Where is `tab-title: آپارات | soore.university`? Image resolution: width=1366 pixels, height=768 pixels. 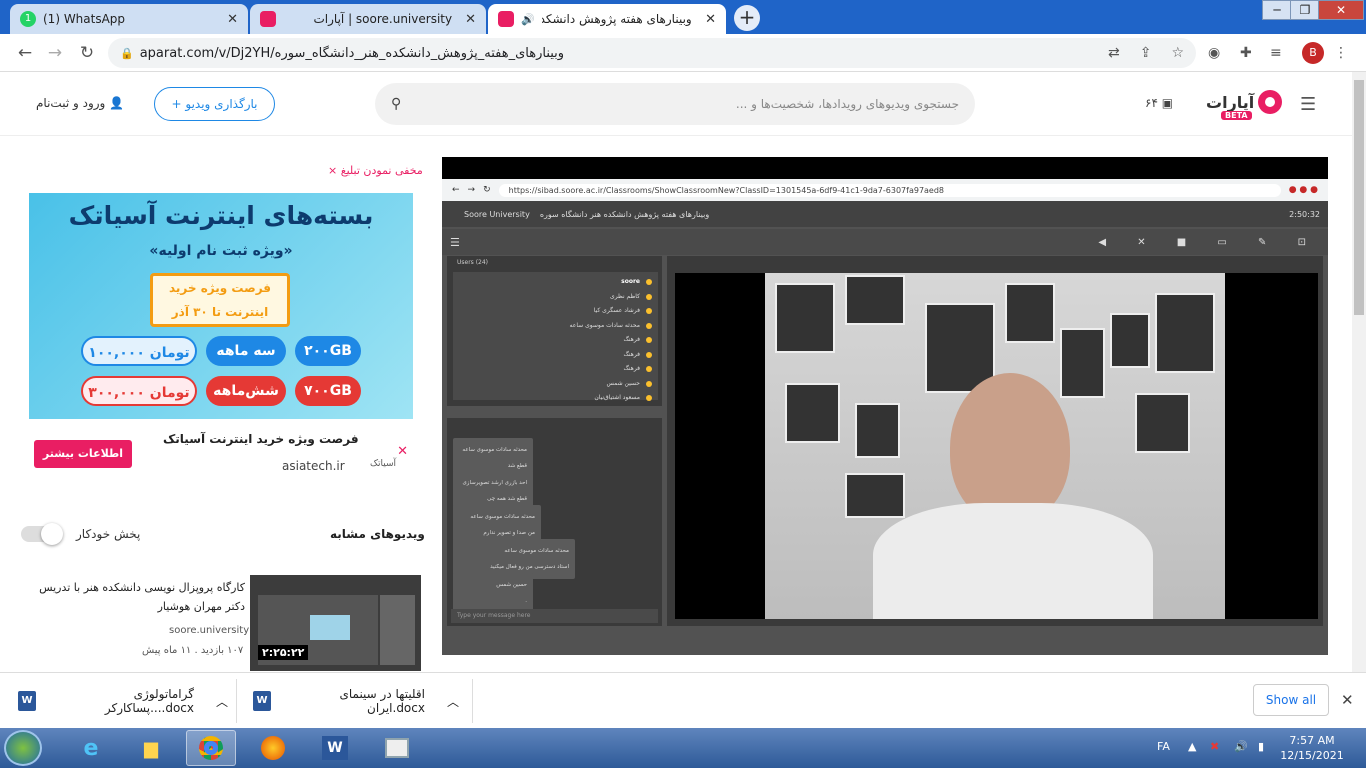
tab-title: آپارات | soore.university is located at coordinates (383, 19).